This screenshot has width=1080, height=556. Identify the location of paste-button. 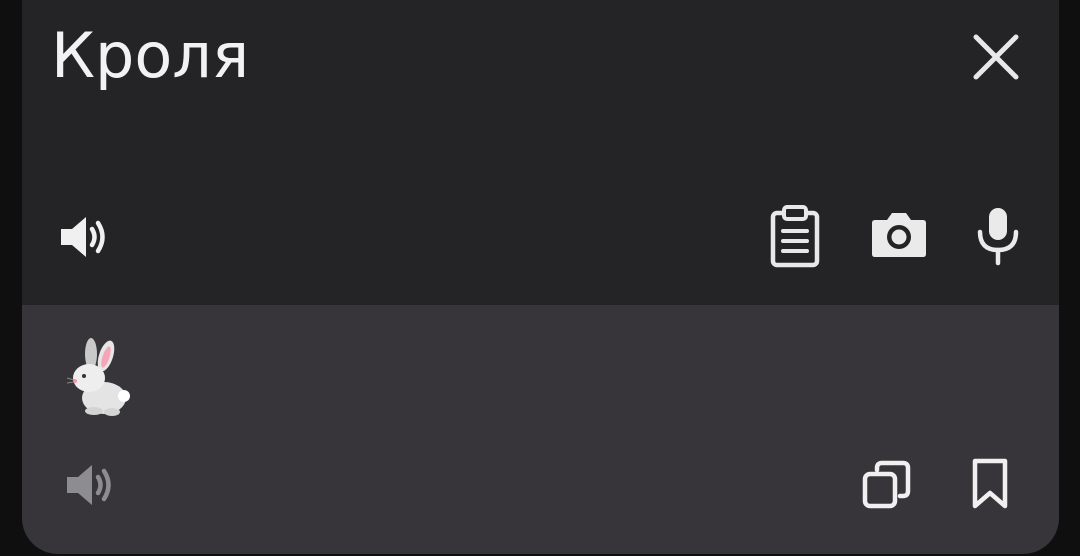
(795, 236).